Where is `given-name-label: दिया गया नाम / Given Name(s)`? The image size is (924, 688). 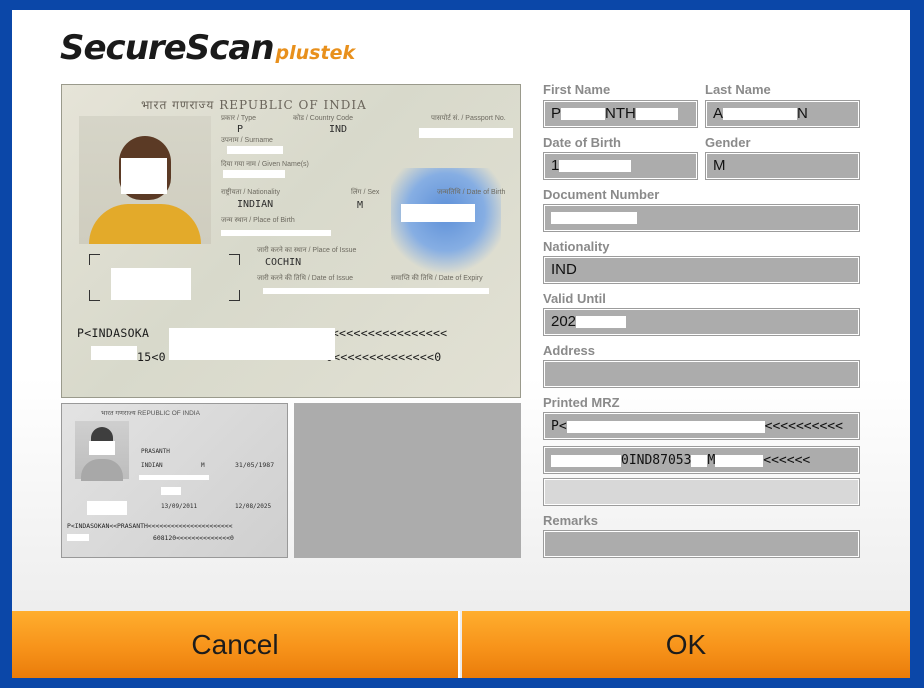 given-name-label: दिया गया नाम / Given Name(s) is located at coordinates (265, 164).